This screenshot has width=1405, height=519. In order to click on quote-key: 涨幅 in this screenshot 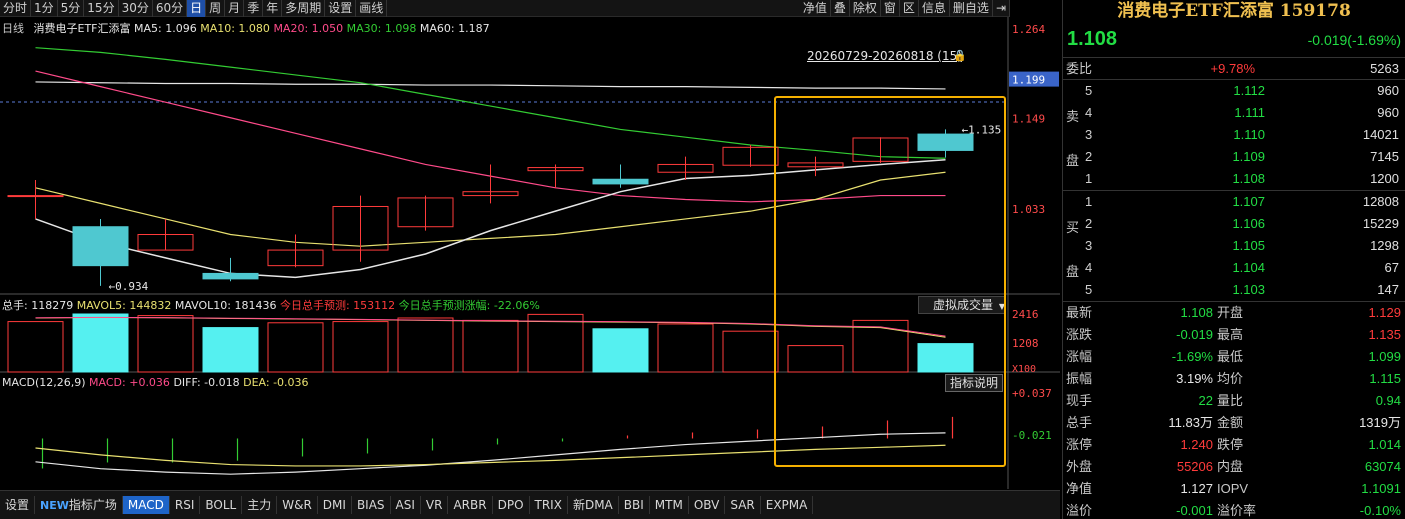, I will do `click(1079, 356)`.